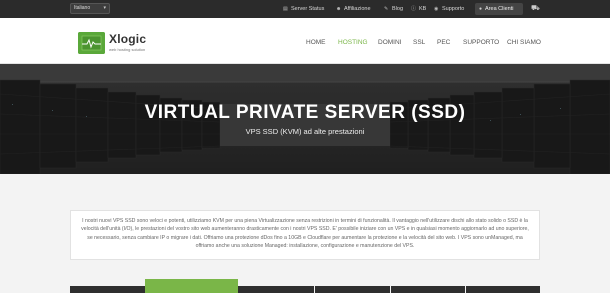 The height and width of the screenshot is (293, 610). Describe the element at coordinates (453, 9) in the screenshot. I see `support-label: Supporto` at that location.